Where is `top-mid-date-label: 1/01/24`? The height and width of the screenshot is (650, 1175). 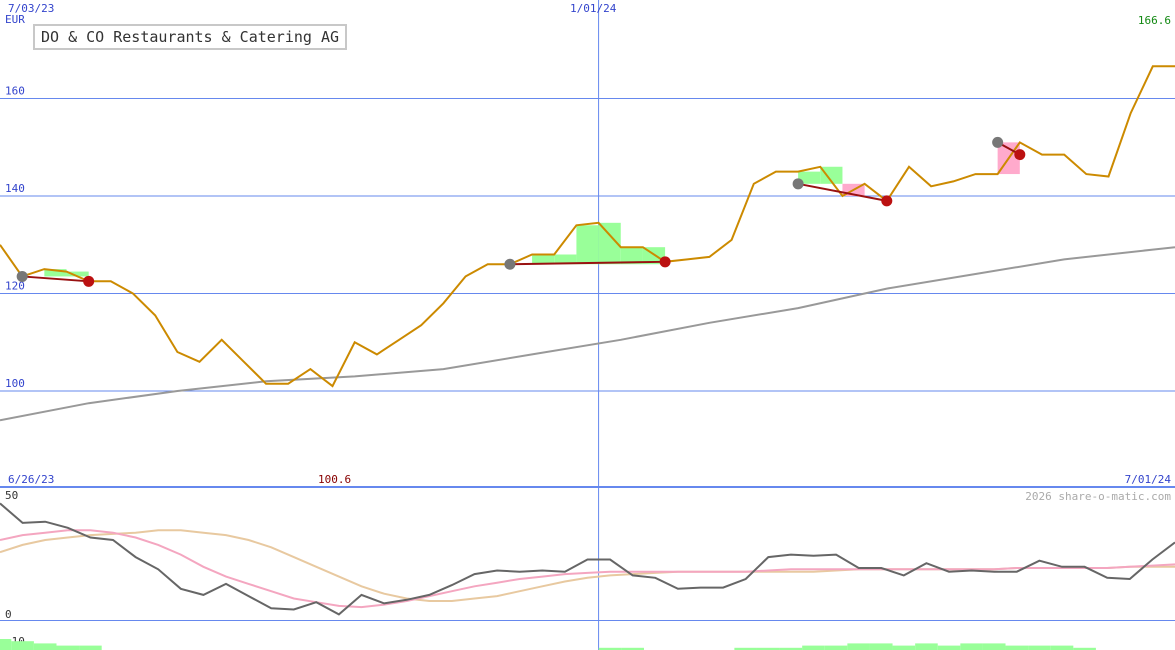 top-mid-date-label: 1/01/24 is located at coordinates (593, 8).